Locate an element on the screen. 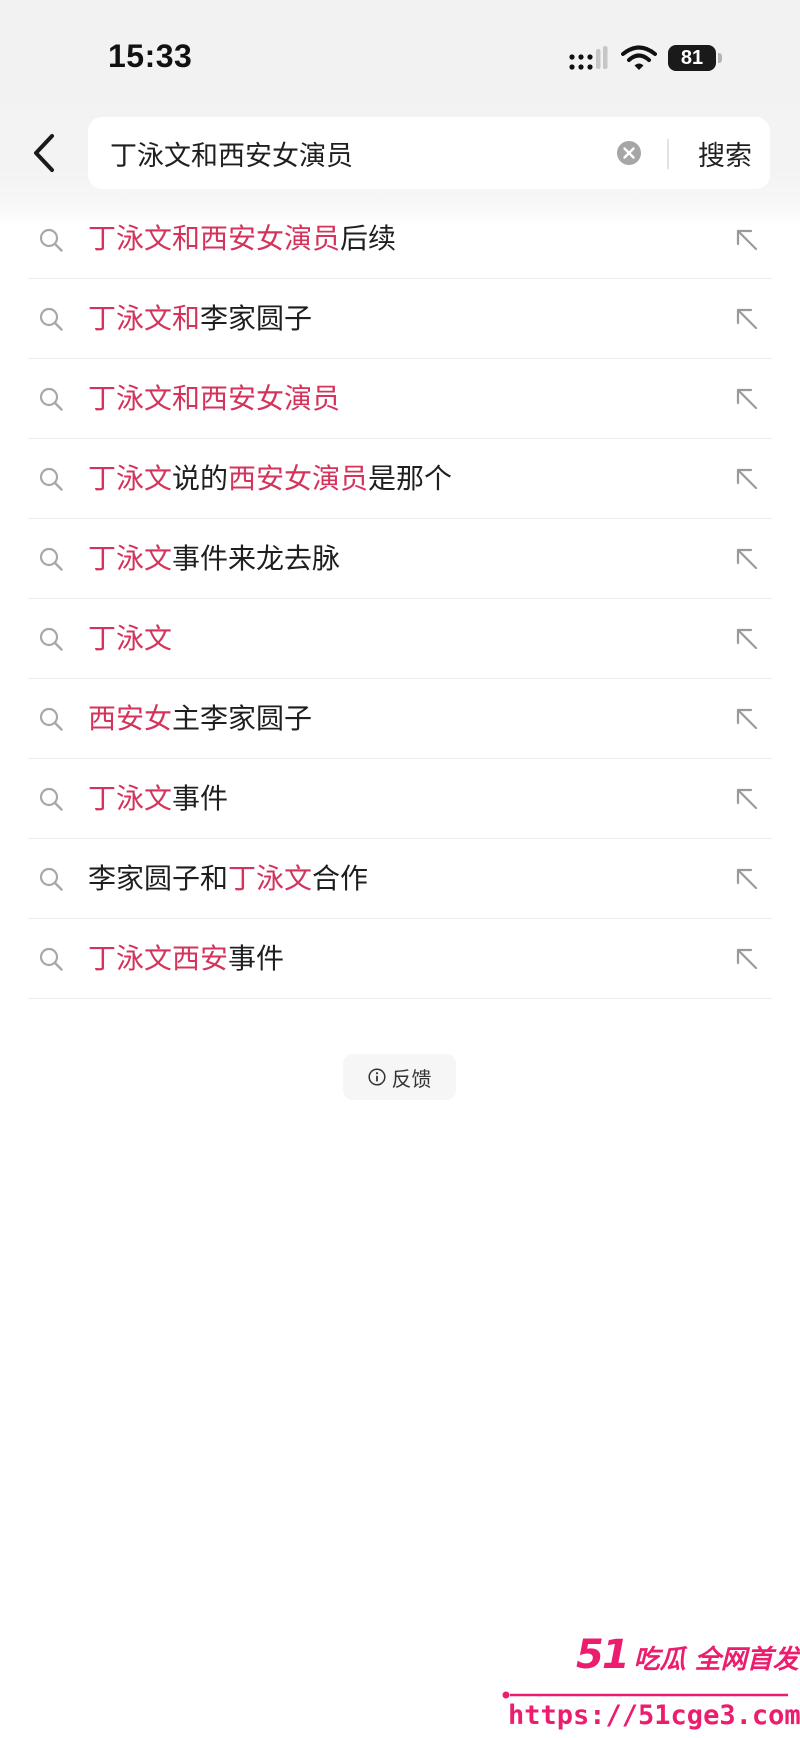 This screenshot has height=1738, width=800. feedback-label: 反馈 is located at coordinates (411, 1078).